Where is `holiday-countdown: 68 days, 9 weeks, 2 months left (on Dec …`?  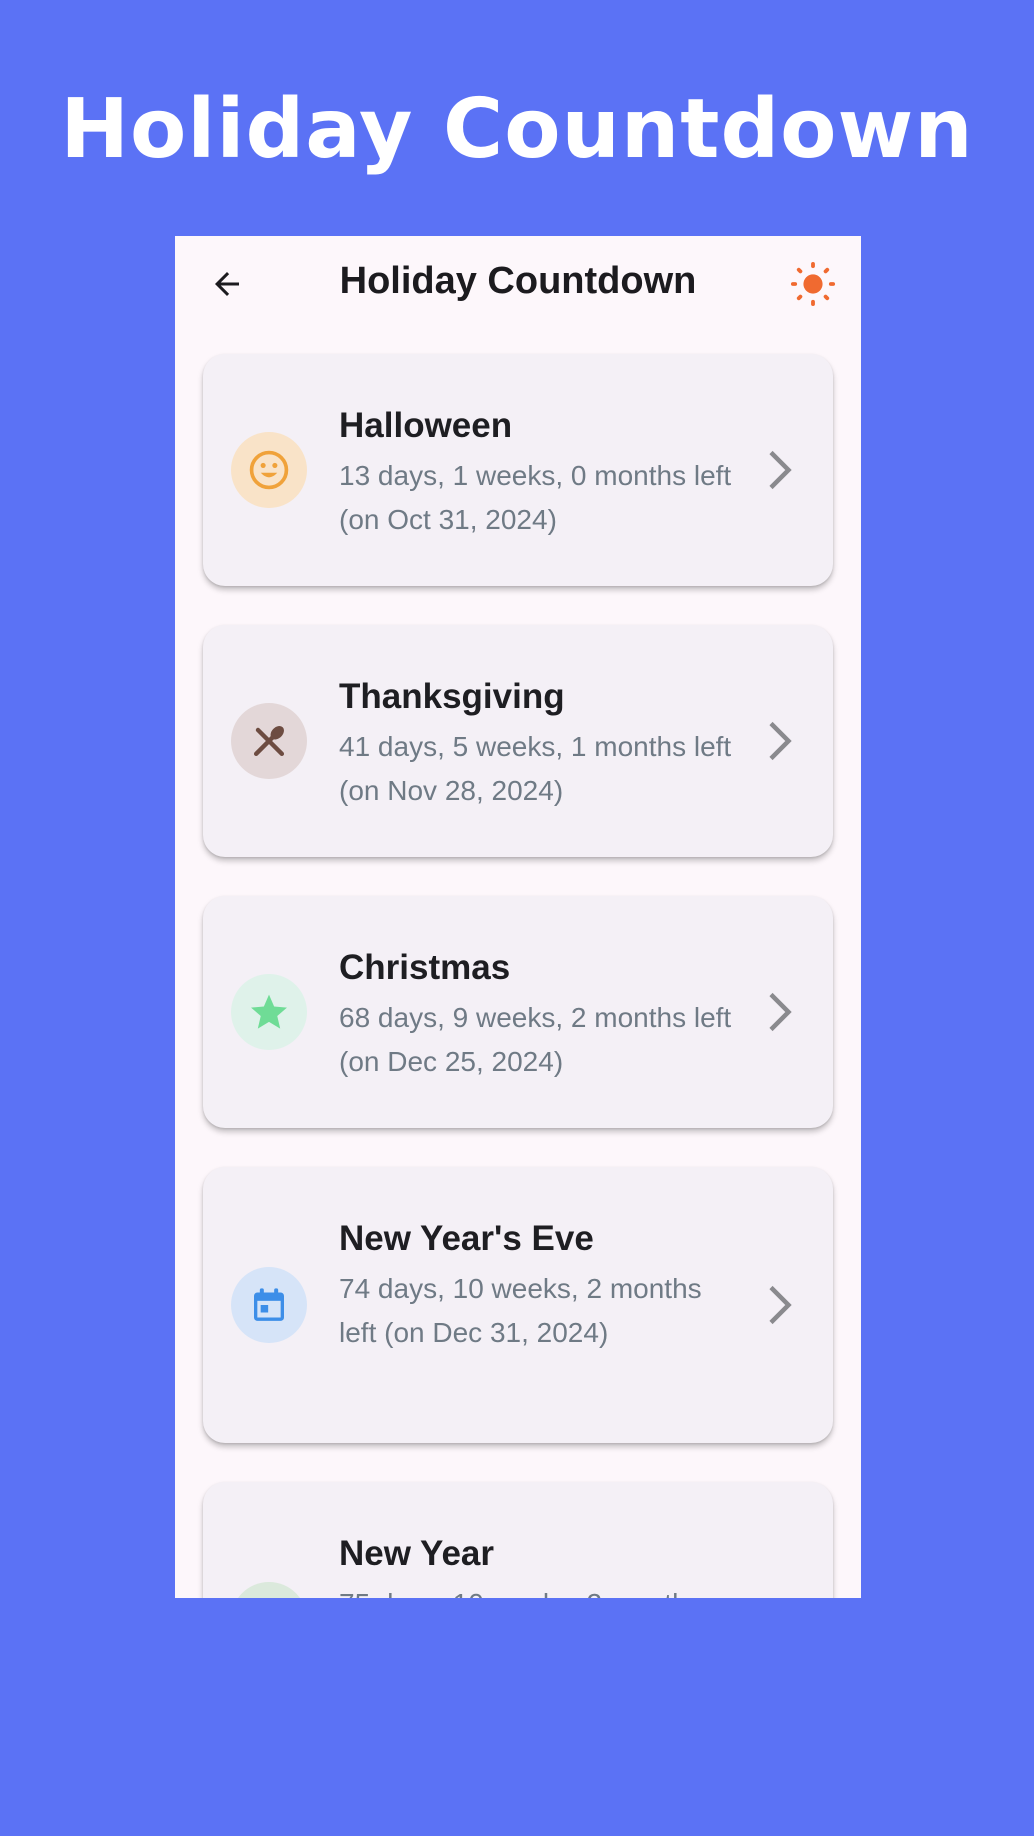
holiday-countdown: 68 days, 9 weeks, 2 months left (on Dec … is located at coordinates (535, 1039).